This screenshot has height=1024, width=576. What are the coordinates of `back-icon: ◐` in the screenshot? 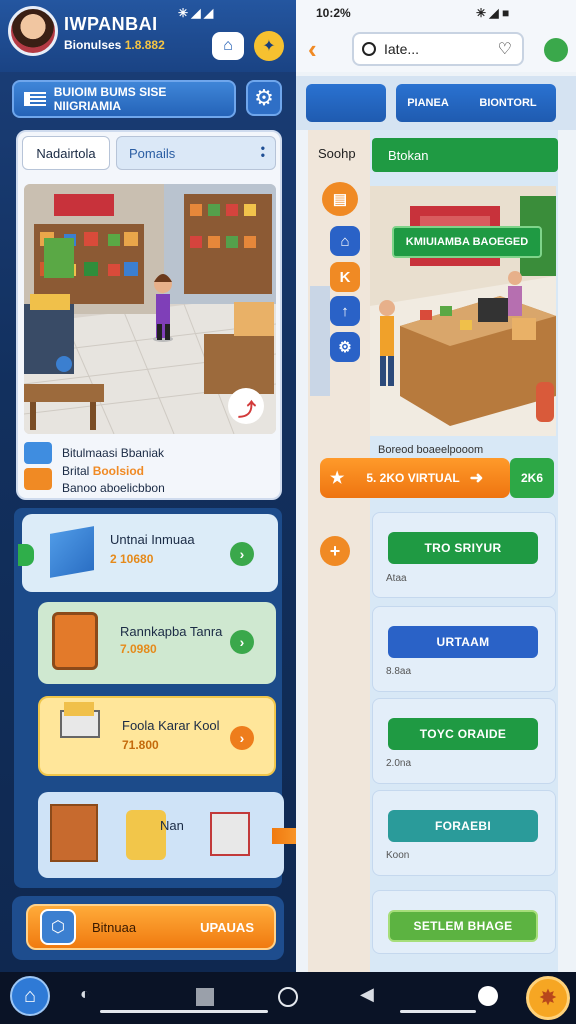 It's located at (85, 995).